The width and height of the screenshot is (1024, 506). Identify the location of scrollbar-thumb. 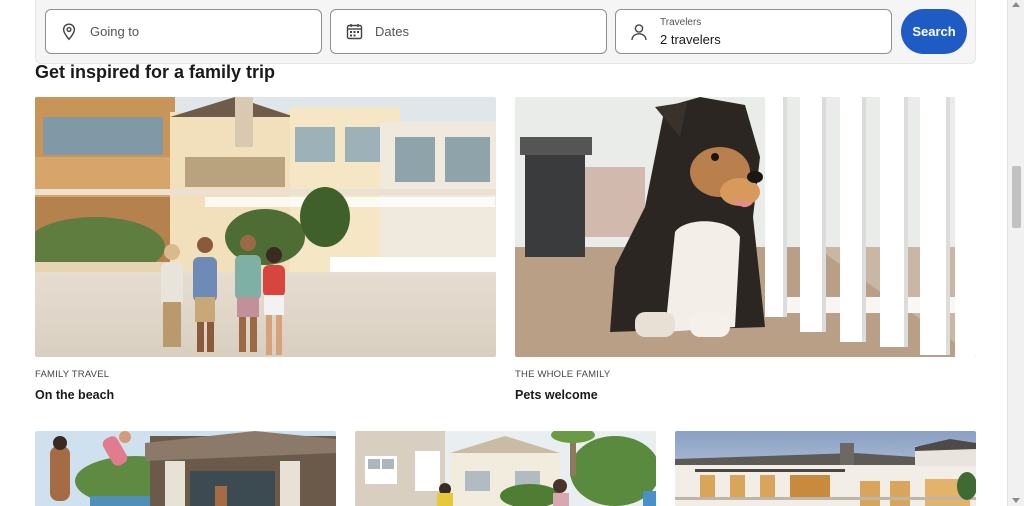
(1016, 197).